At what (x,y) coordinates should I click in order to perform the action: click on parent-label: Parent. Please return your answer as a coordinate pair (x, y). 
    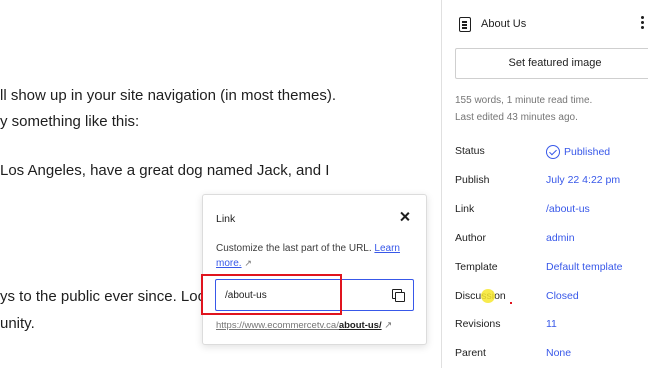
    Looking at the image, I should click on (470, 353).